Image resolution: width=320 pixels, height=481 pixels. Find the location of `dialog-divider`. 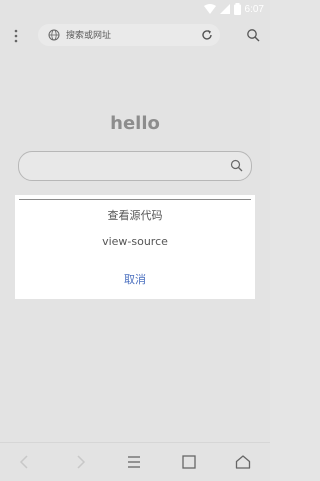

dialog-divider is located at coordinates (135, 199).